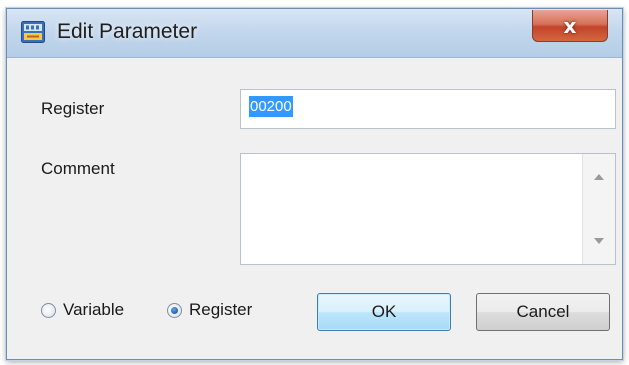 The height and width of the screenshot is (365, 629). I want to click on variable-radio, so click(48, 310).